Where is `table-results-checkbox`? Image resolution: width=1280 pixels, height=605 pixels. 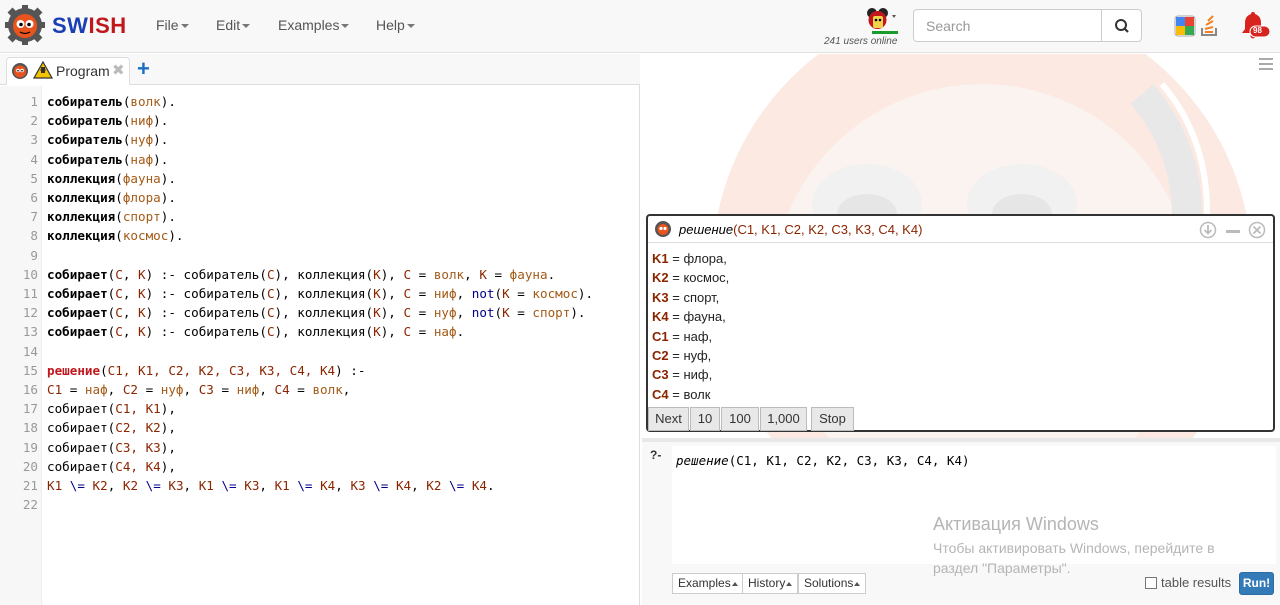
table-results-checkbox is located at coordinates (1151, 583).